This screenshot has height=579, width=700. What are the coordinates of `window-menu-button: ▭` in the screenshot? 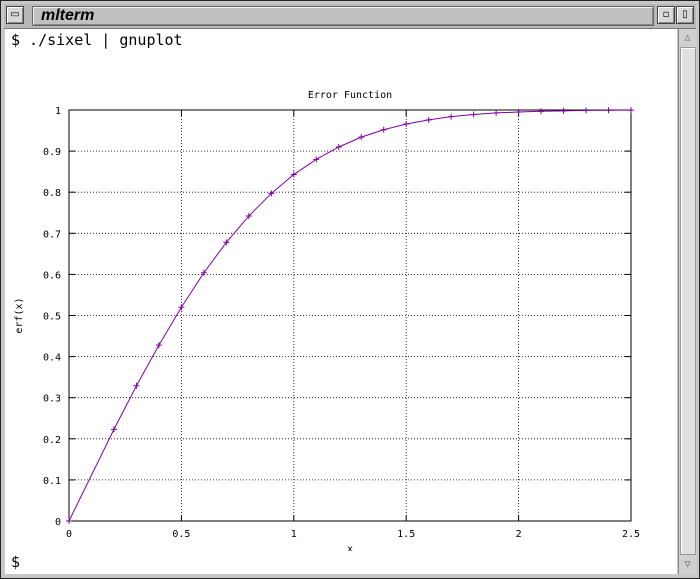 It's located at (15, 15).